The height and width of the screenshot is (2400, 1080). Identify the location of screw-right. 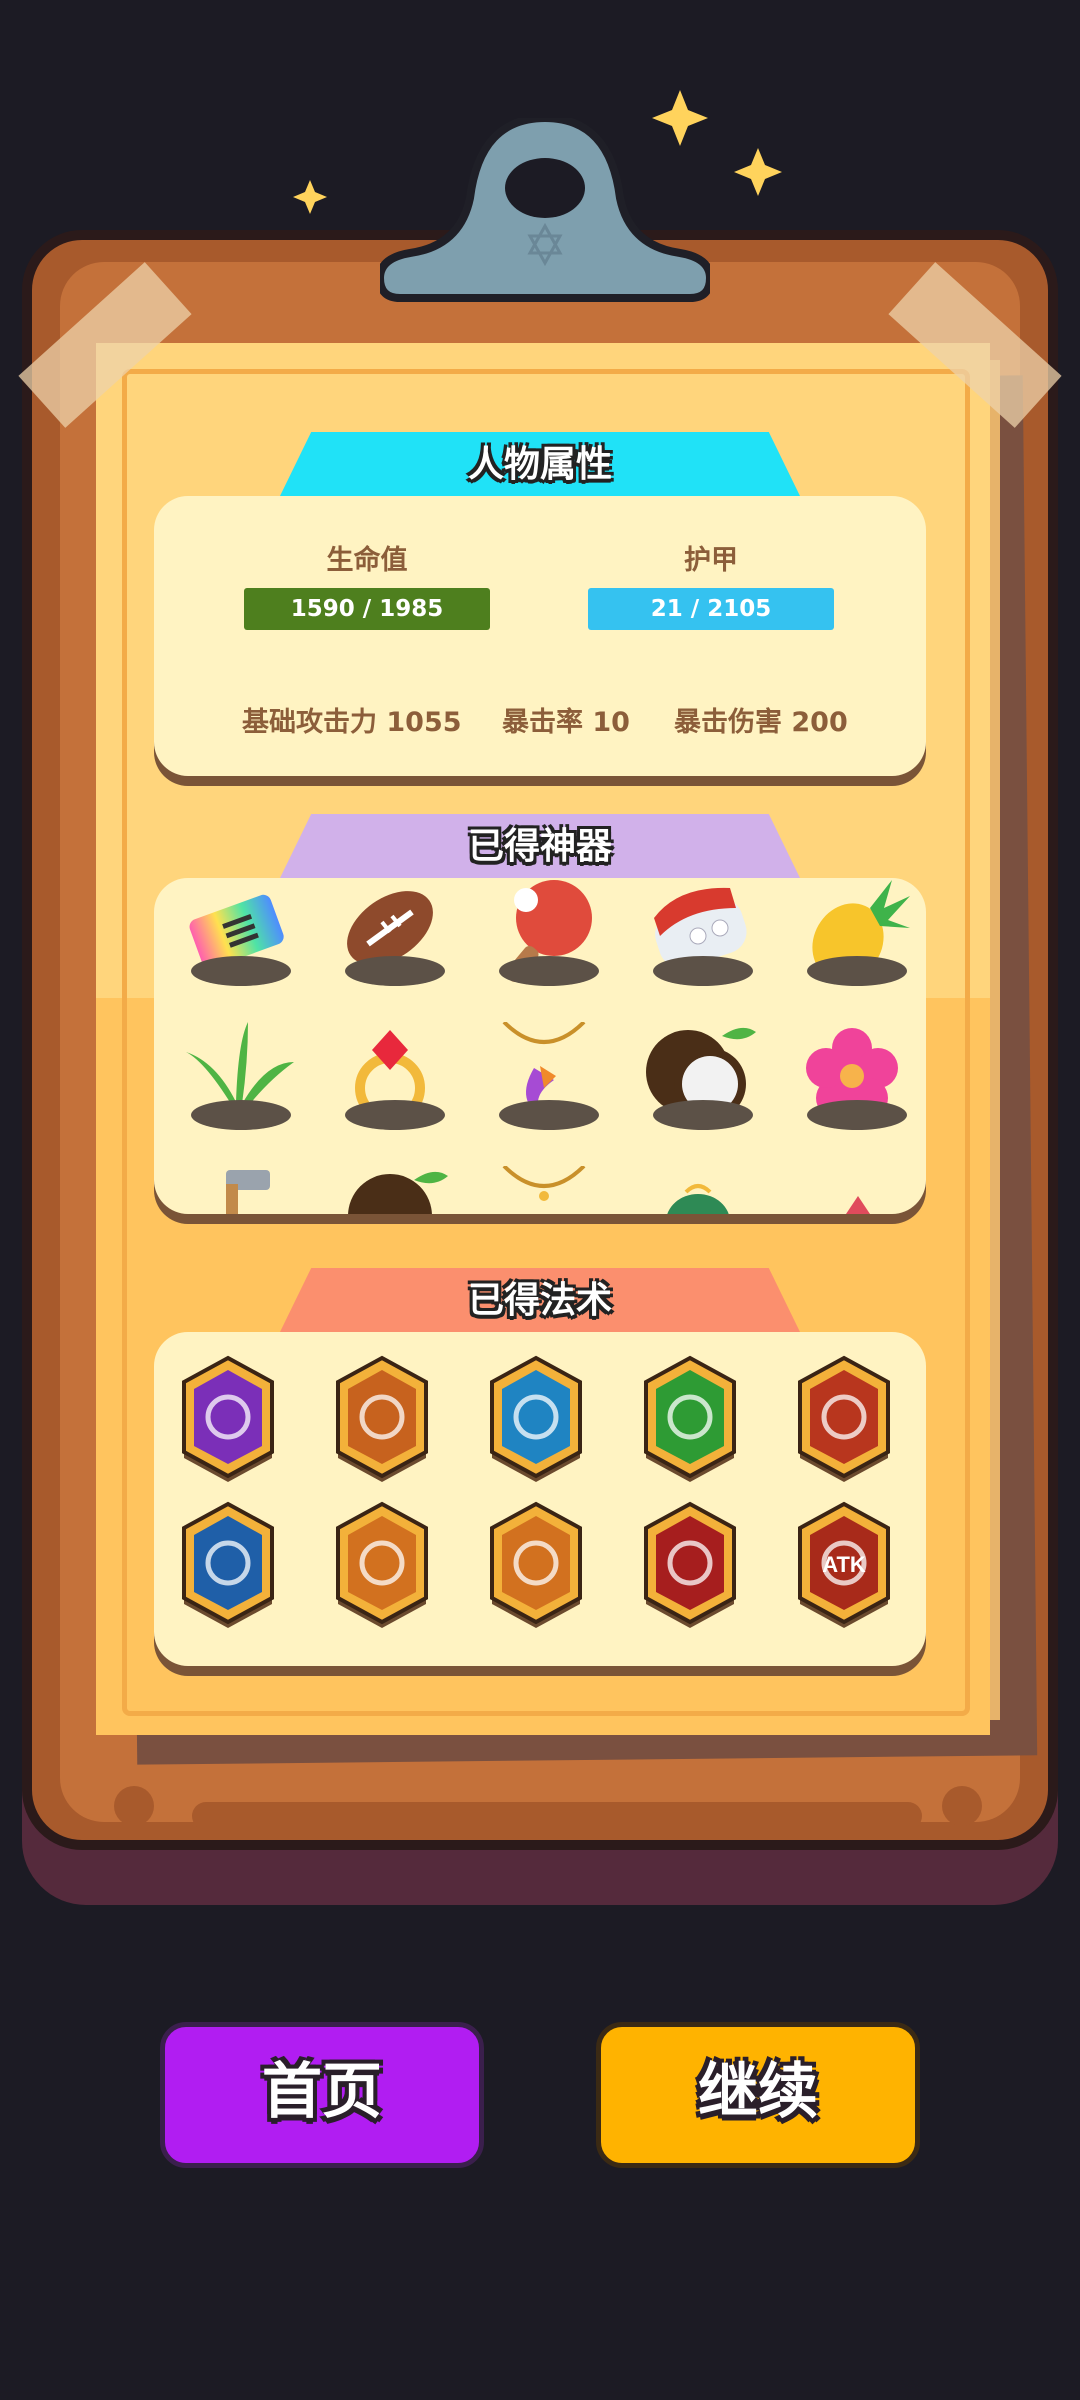
(962, 1806).